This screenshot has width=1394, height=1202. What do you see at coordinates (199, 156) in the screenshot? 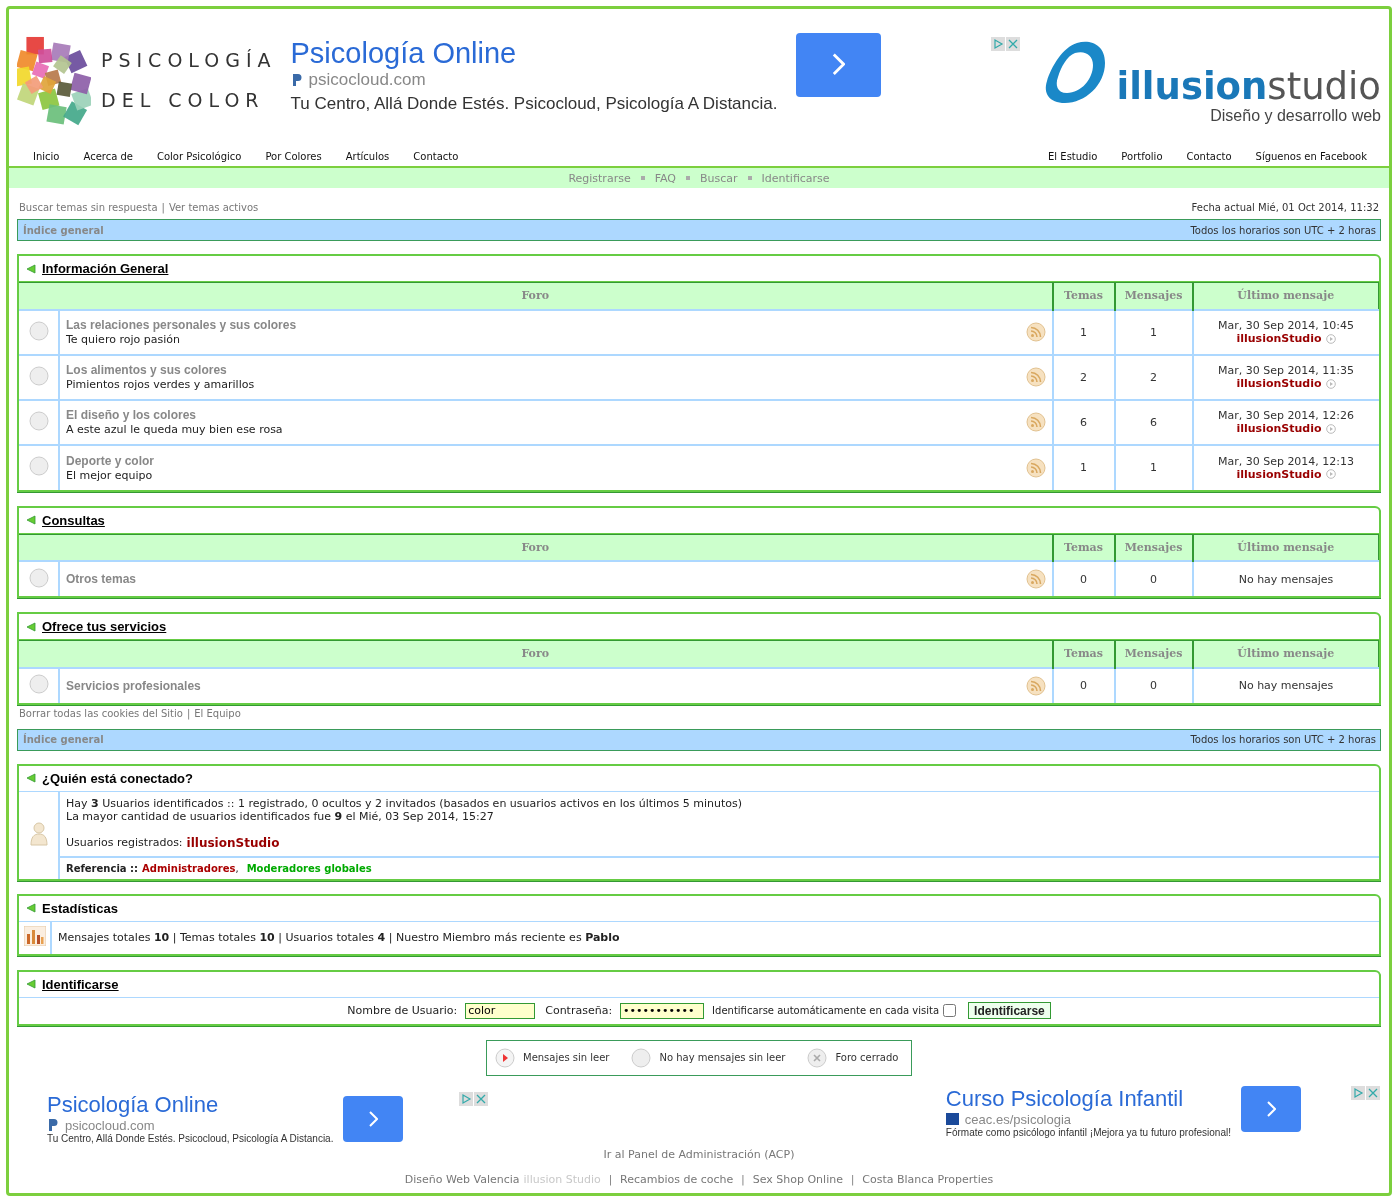
I see `nav-link: Color Psicológico` at bounding box center [199, 156].